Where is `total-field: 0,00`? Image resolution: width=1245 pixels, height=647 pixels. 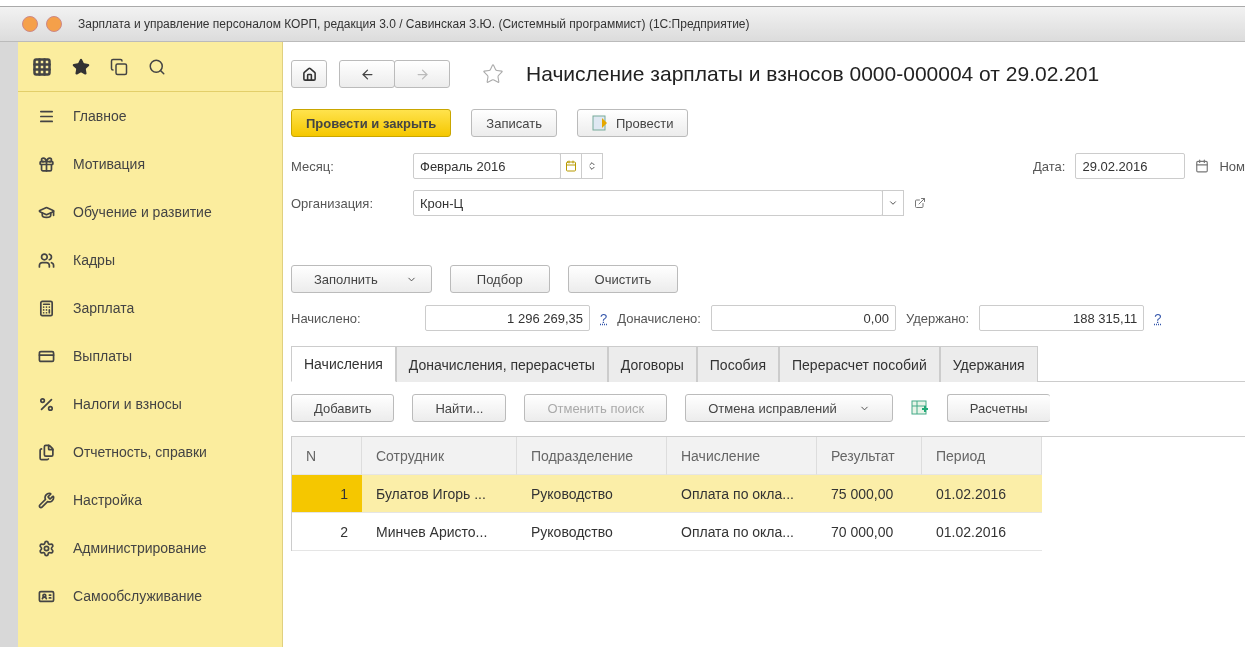
total-field: 0,00 is located at coordinates (803, 318).